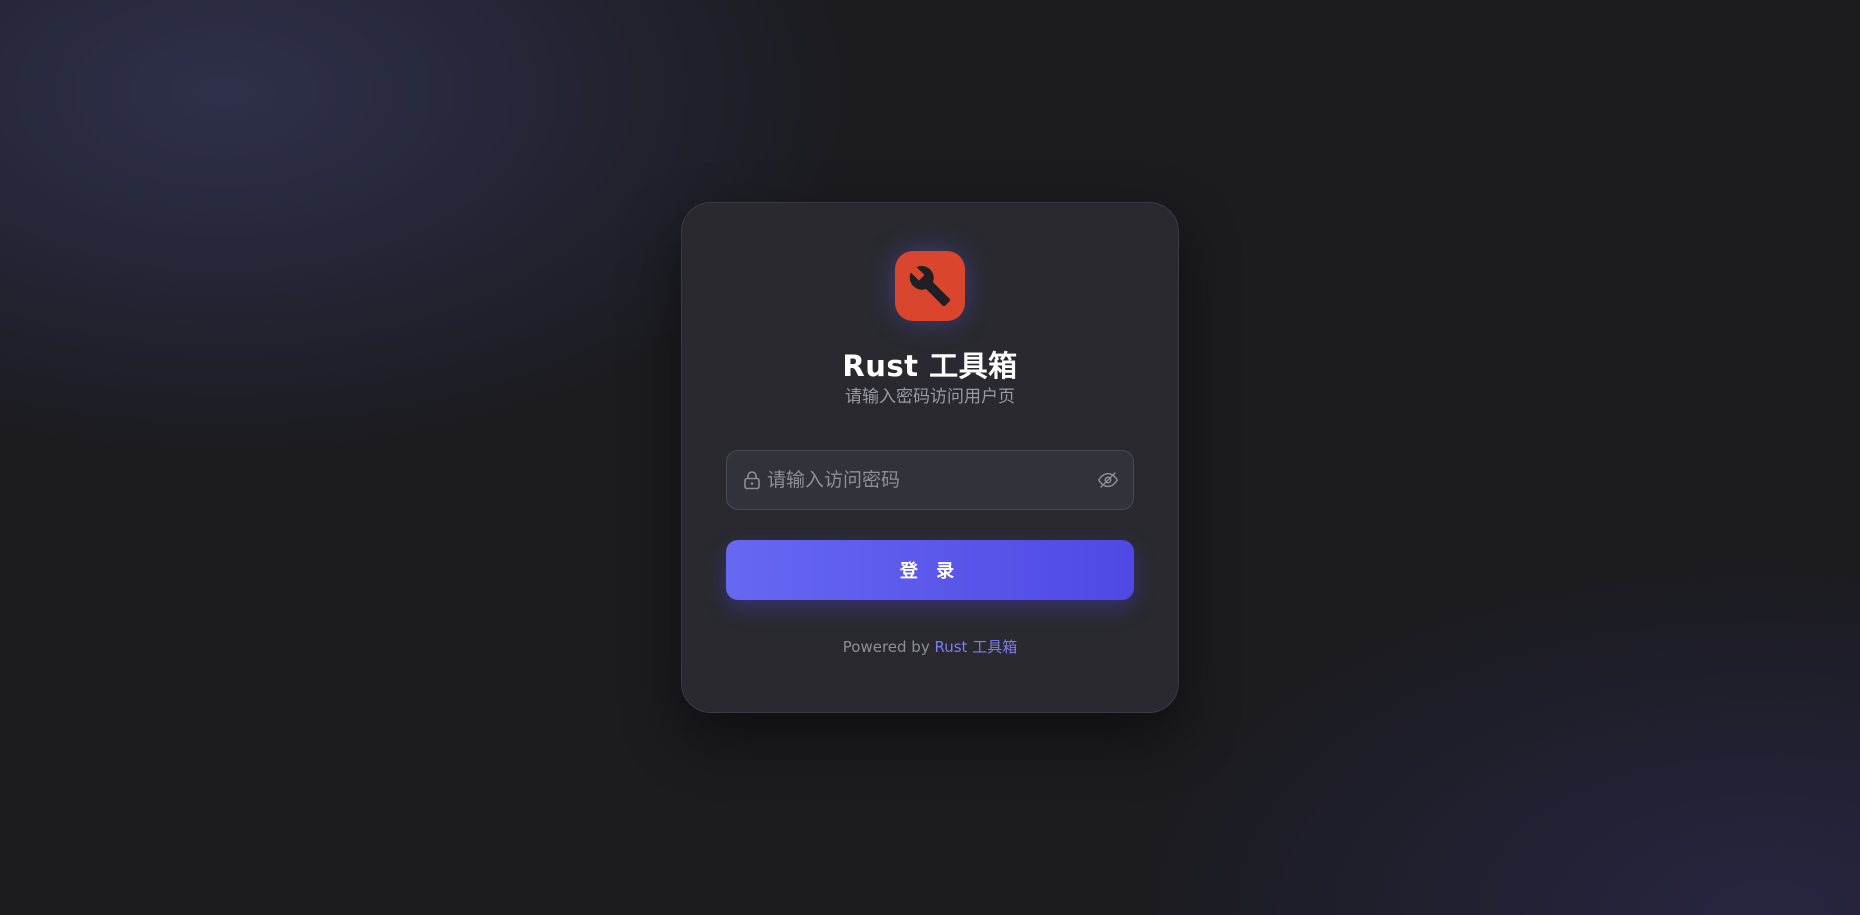 This screenshot has width=1860, height=915. I want to click on wrench-icon, so click(930, 286).